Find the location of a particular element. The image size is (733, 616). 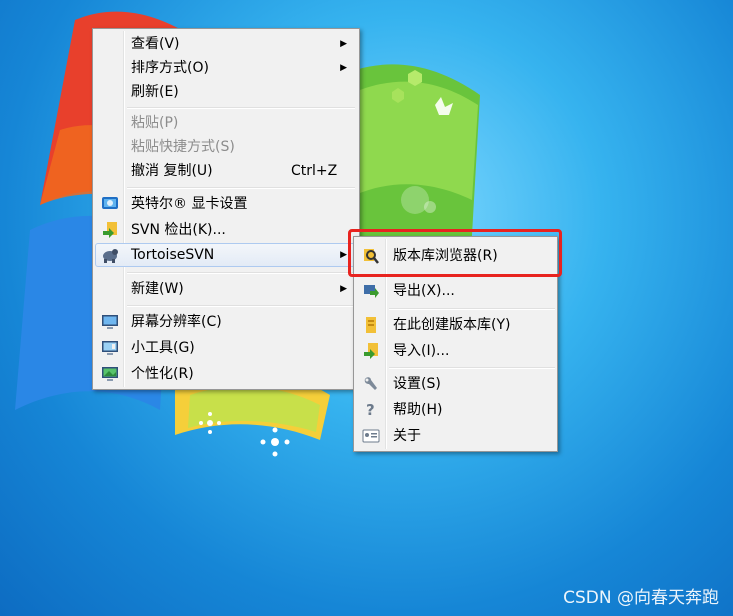

menu-item-paste: 粘贴(P) is located at coordinates (155, 123).